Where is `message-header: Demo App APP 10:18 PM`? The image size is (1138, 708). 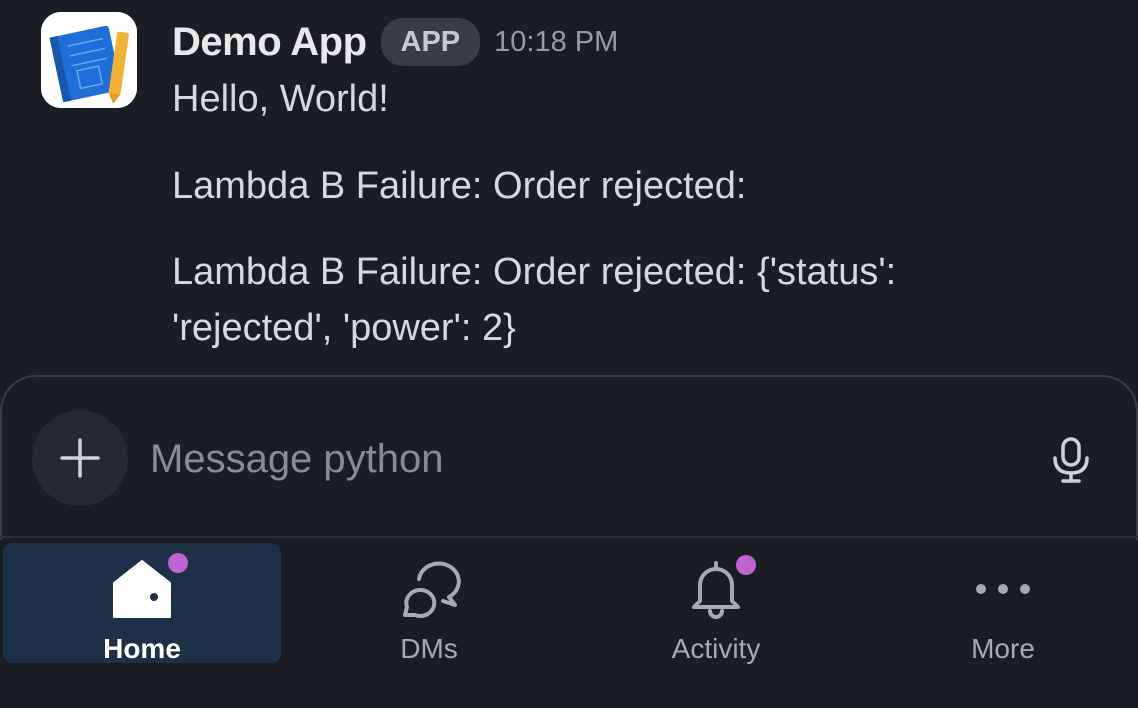
message-header: Demo App APP 10:18 PM is located at coordinates (395, 42).